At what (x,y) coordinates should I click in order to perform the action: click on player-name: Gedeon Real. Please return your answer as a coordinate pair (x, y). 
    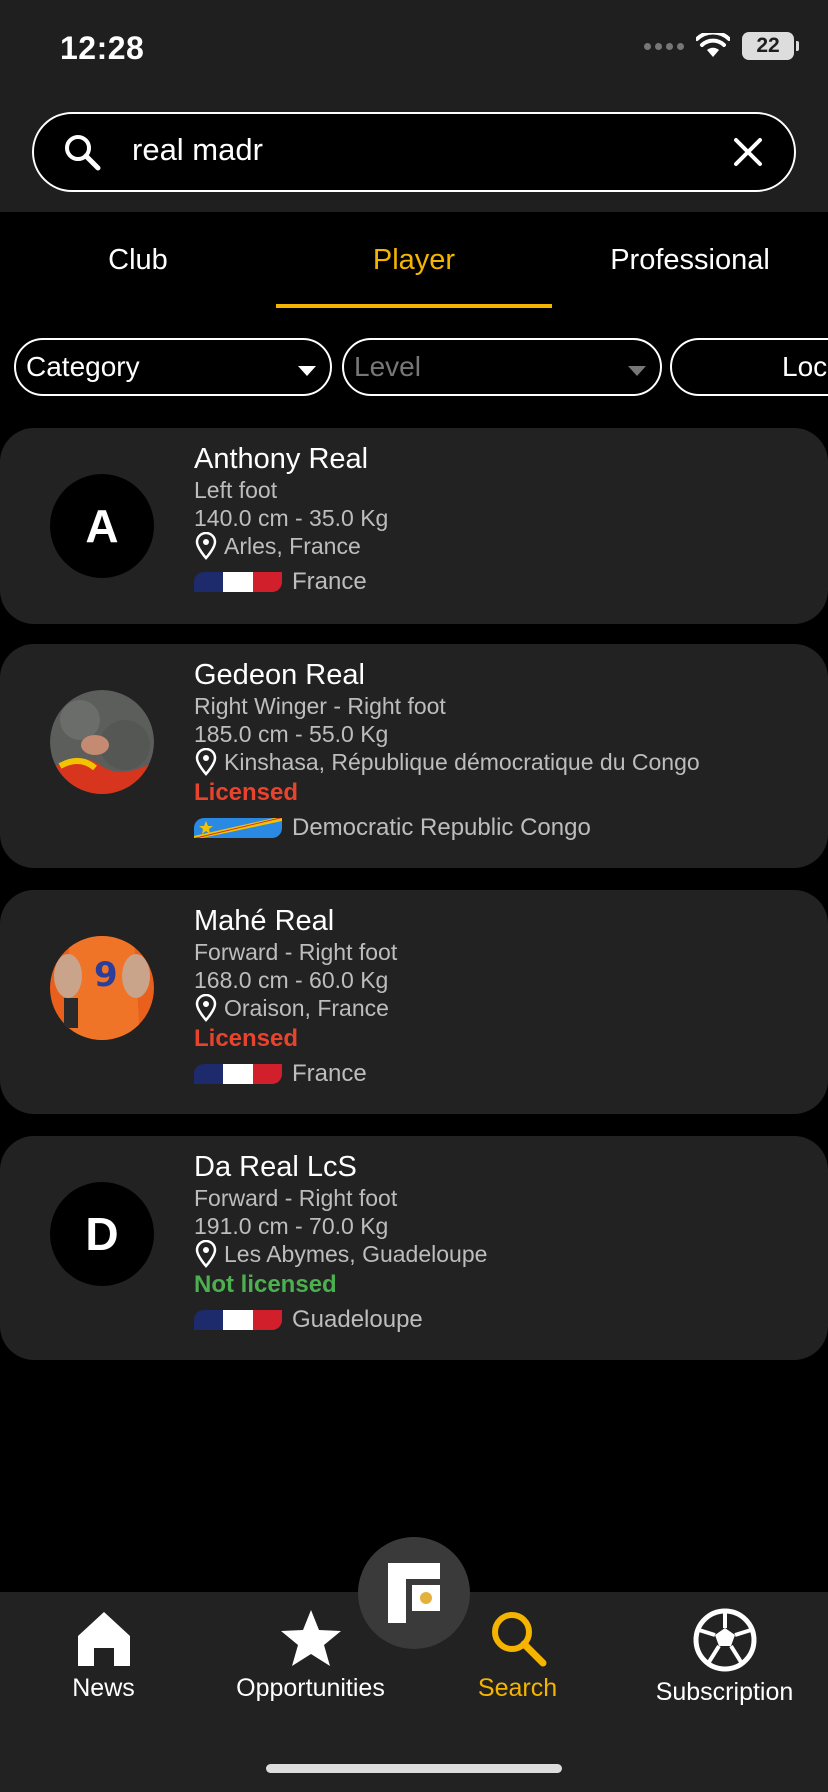
    Looking at the image, I should click on (279, 675).